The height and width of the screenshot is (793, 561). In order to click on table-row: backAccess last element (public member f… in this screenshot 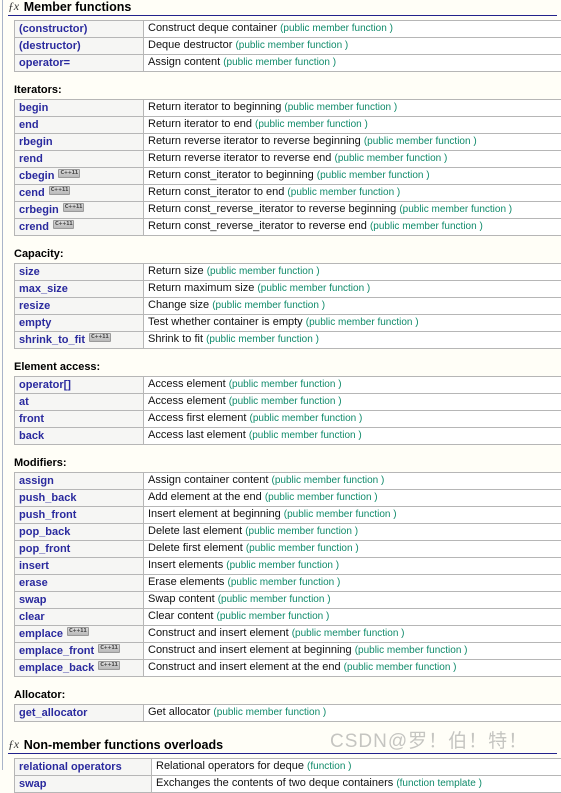, I will do `click(288, 436)`.